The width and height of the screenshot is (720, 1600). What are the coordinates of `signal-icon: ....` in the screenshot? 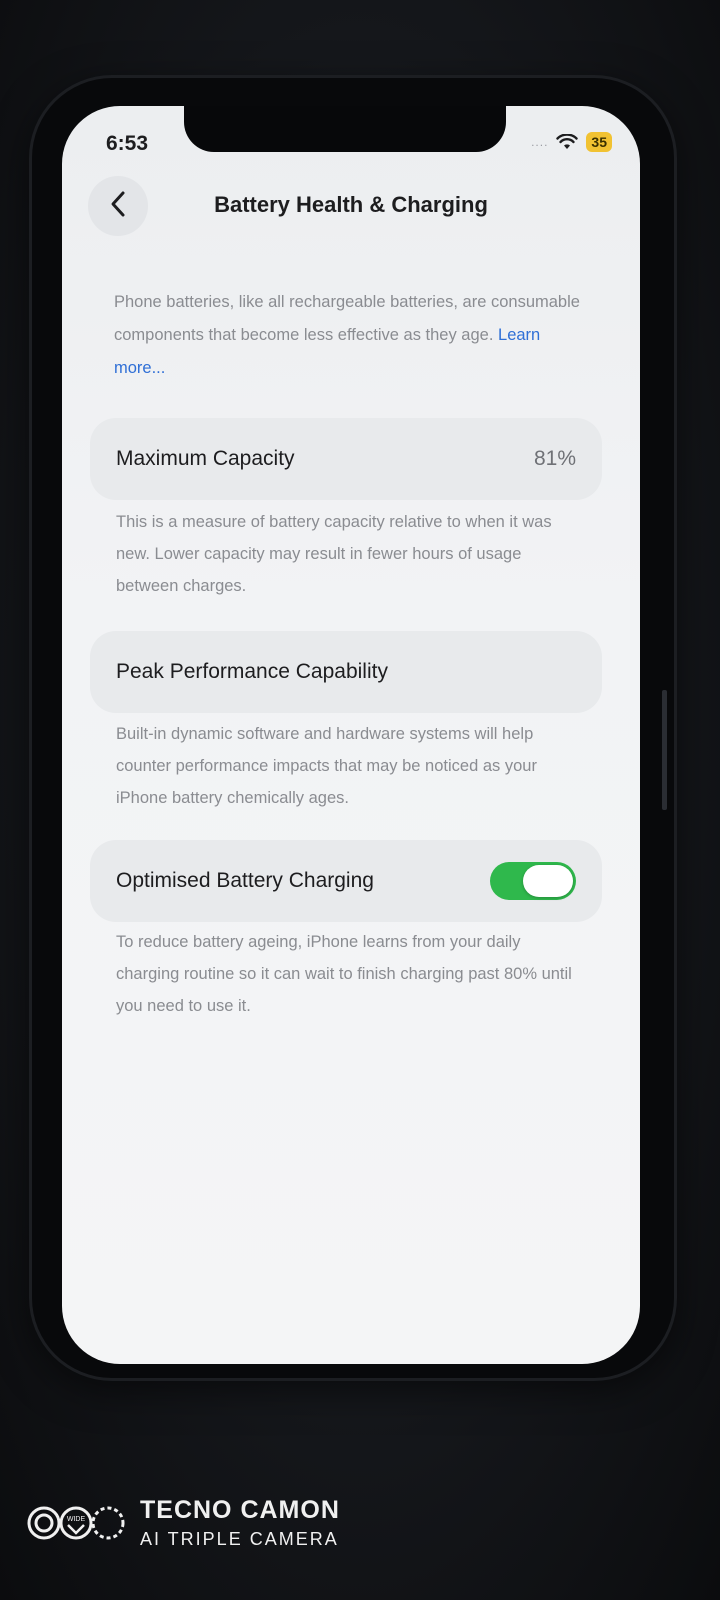 It's located at (540, 142).